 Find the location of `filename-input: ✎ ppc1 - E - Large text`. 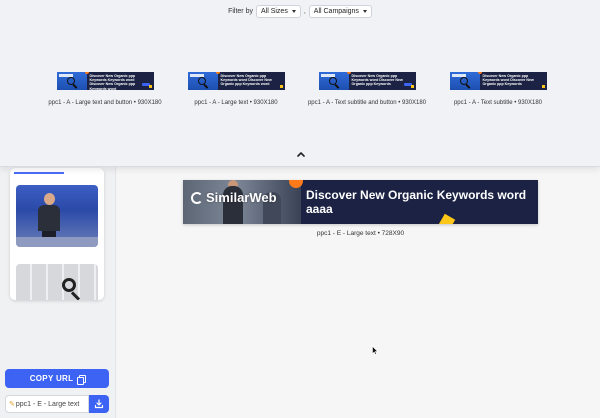

filename-input: ✎ ppc1 - E - Large text is located at coordinates (47, 404).